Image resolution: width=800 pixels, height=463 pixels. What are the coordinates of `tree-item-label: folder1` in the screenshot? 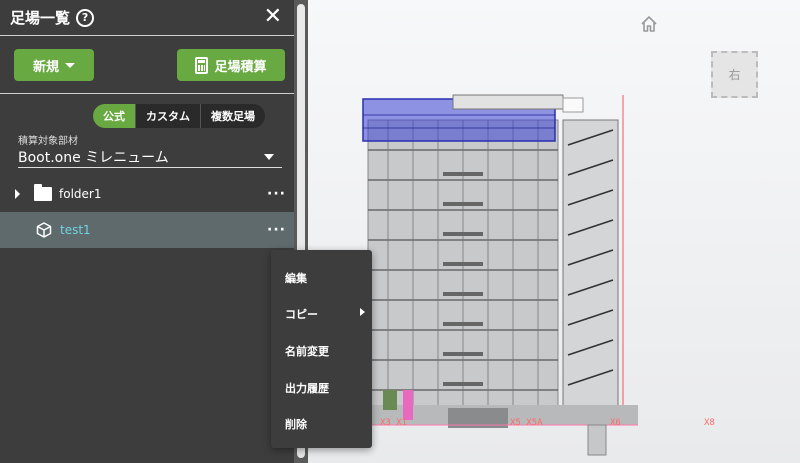 It's located at (80, 194).